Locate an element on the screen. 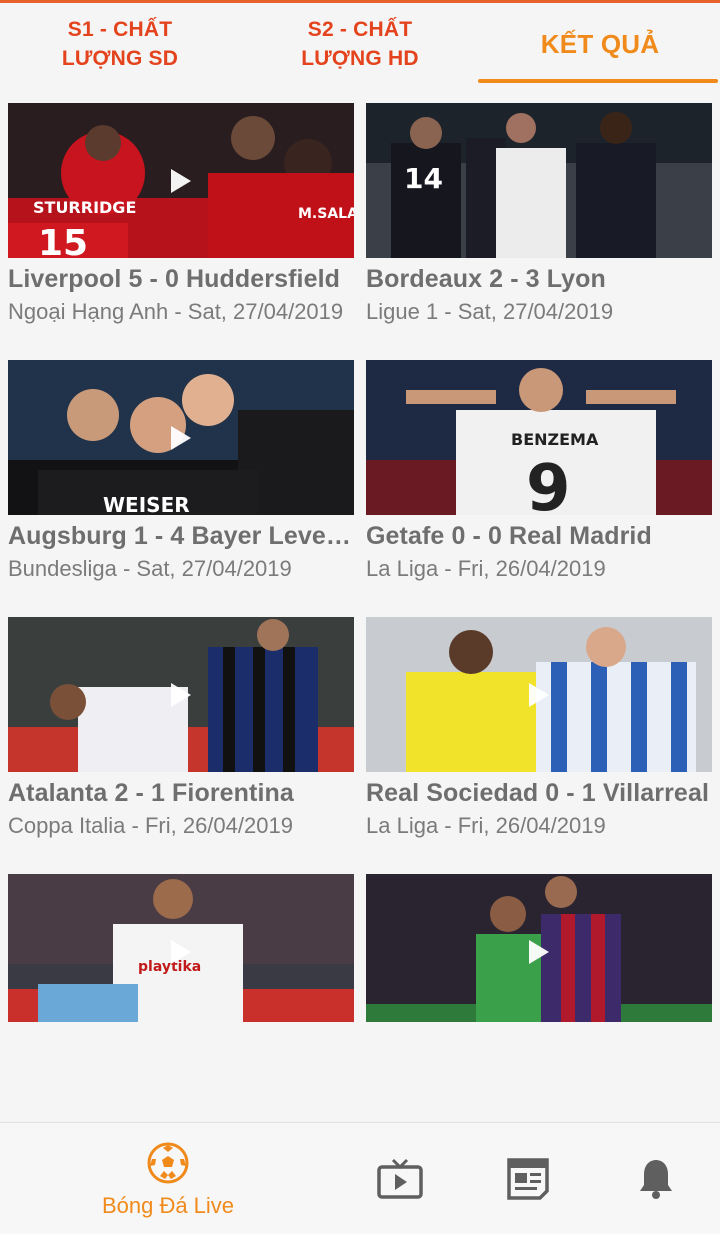  nav-live: Bóng Đá Live is located at coordinates (168, 1178).